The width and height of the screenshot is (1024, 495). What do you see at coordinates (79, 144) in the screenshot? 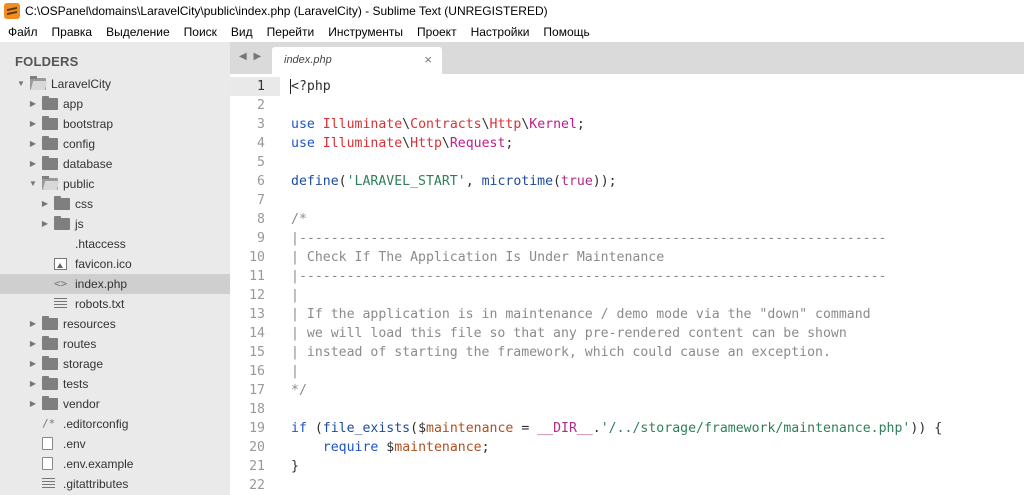
I see `sidebar-item-label: config` at bounding box center [79, 144].